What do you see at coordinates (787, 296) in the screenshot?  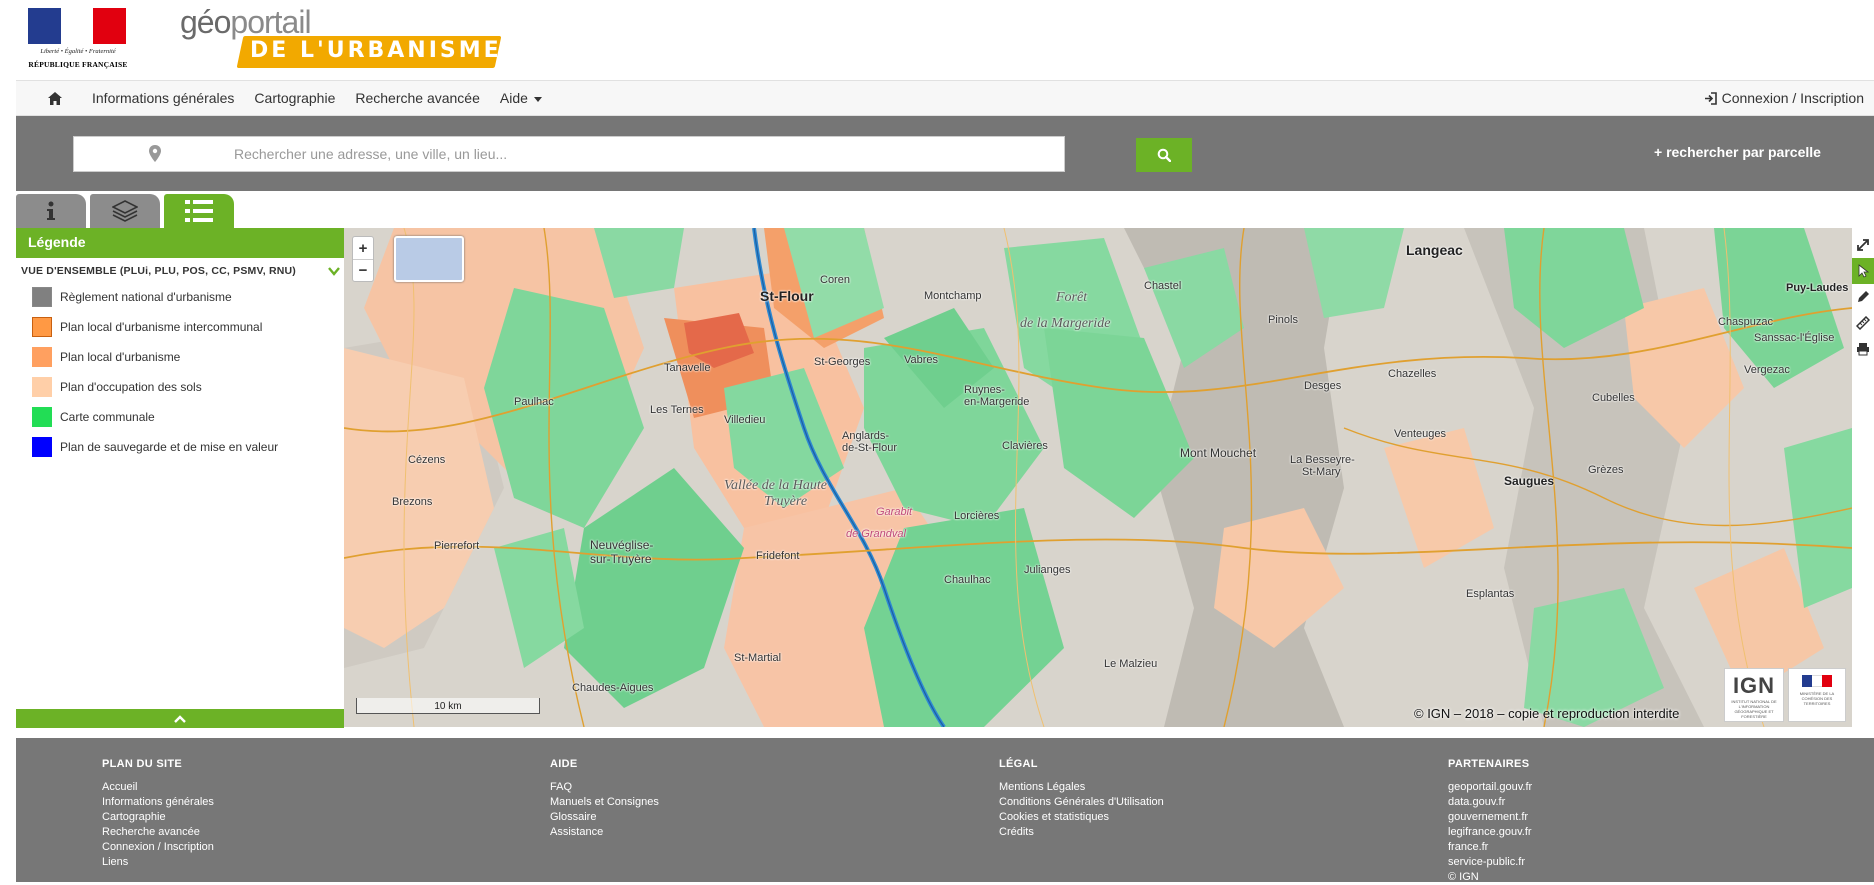 I see `map-label-st-flour: St-Flour` at bounding box center [787, 296].